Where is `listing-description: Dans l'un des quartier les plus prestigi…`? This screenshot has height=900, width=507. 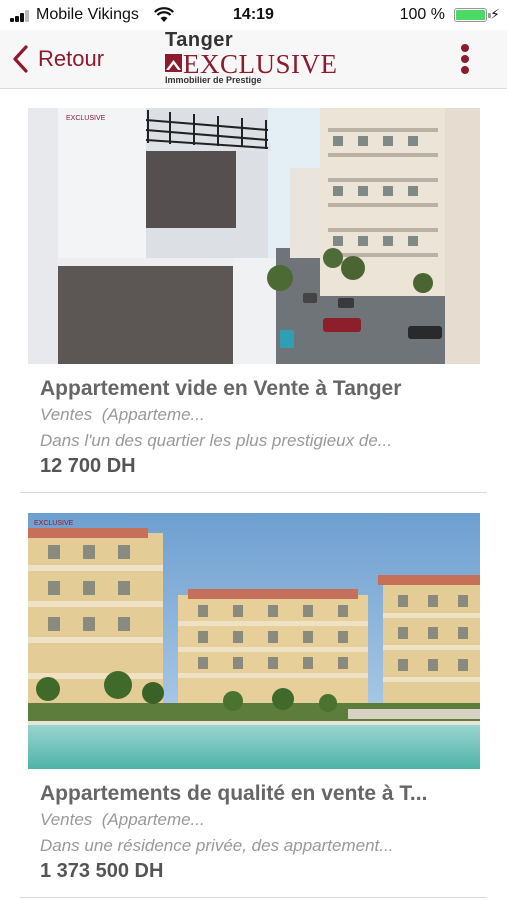
listing-description: Dans l'un des quartier les plus prestigi… is located at coordinates (216, 440).